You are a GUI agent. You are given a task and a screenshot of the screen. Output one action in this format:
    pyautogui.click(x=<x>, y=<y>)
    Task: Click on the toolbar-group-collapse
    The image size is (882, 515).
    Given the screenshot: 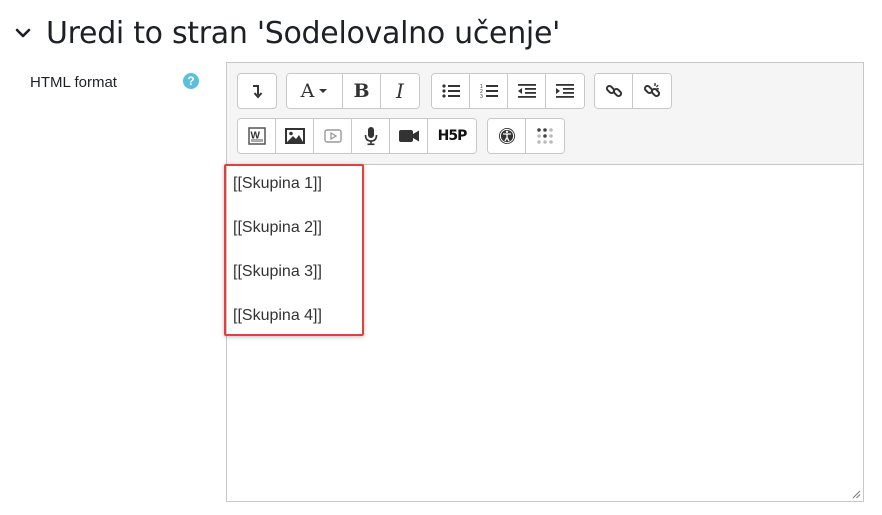 What is the action you would take?
    pyautogui.click(x=257, y=91)
    